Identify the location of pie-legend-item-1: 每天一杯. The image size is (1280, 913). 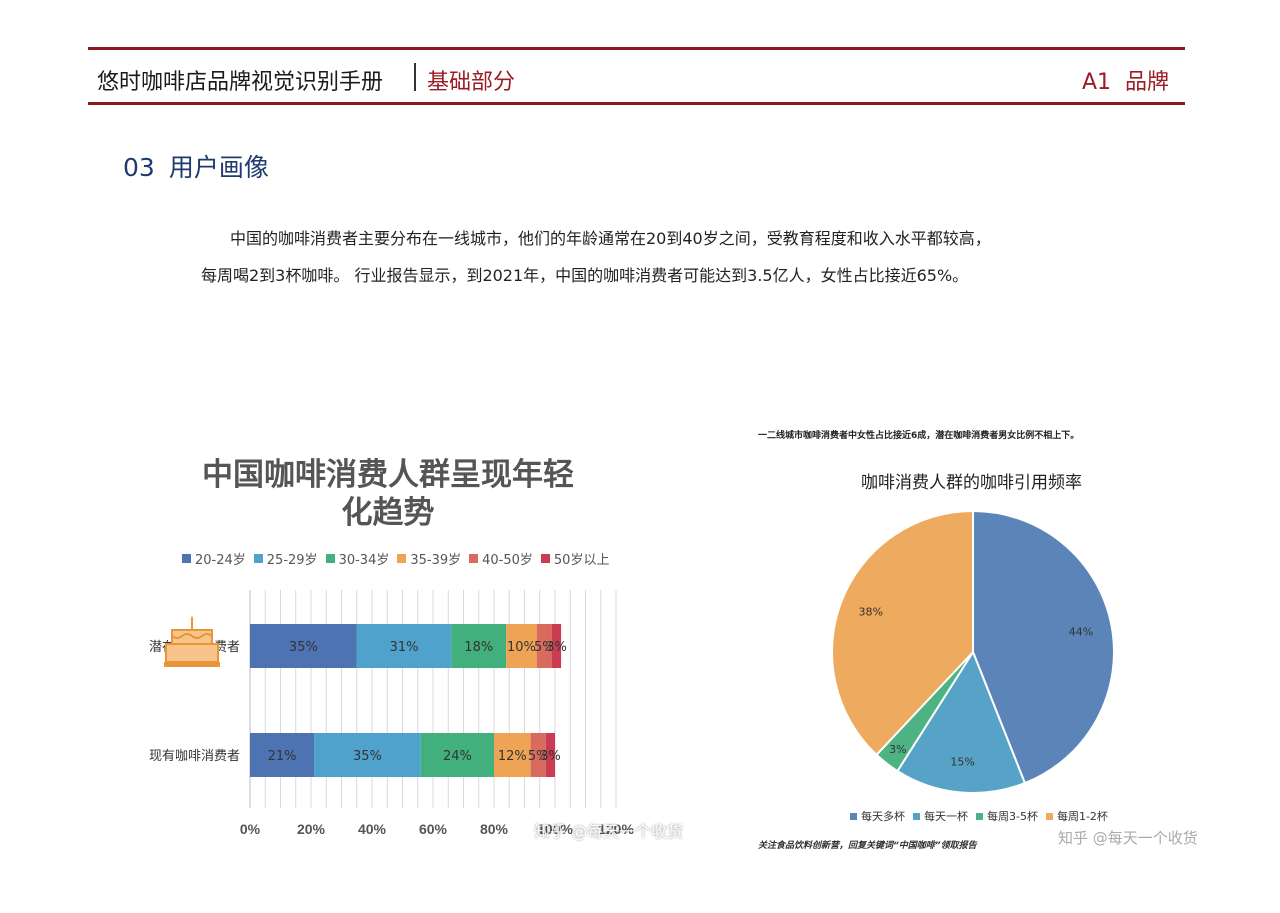
(940, 816).